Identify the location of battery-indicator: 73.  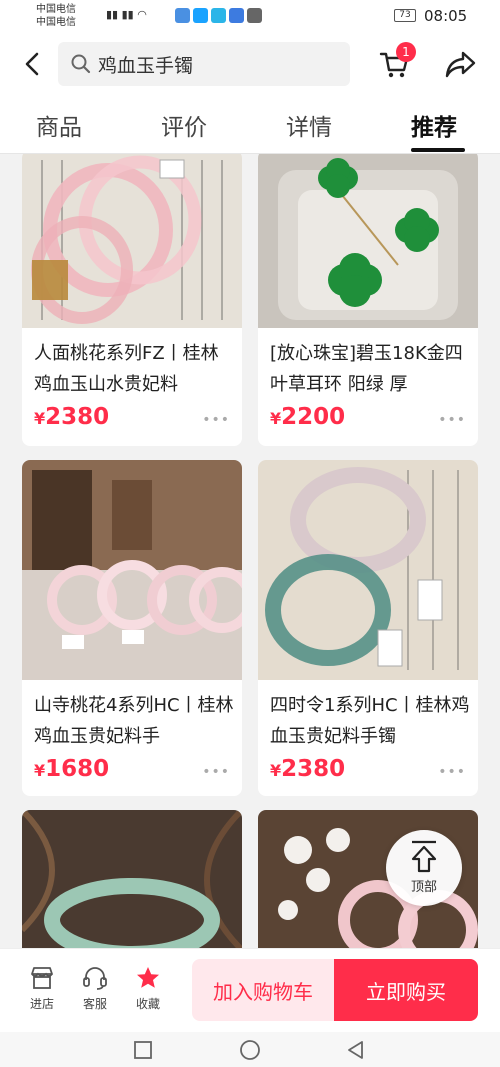
(405, 15).